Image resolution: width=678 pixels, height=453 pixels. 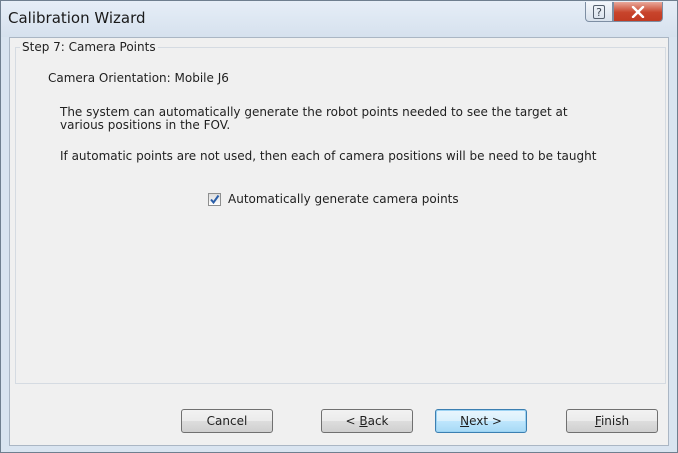 I want to click on finish-label: Finish, so click(x=612, y=421).